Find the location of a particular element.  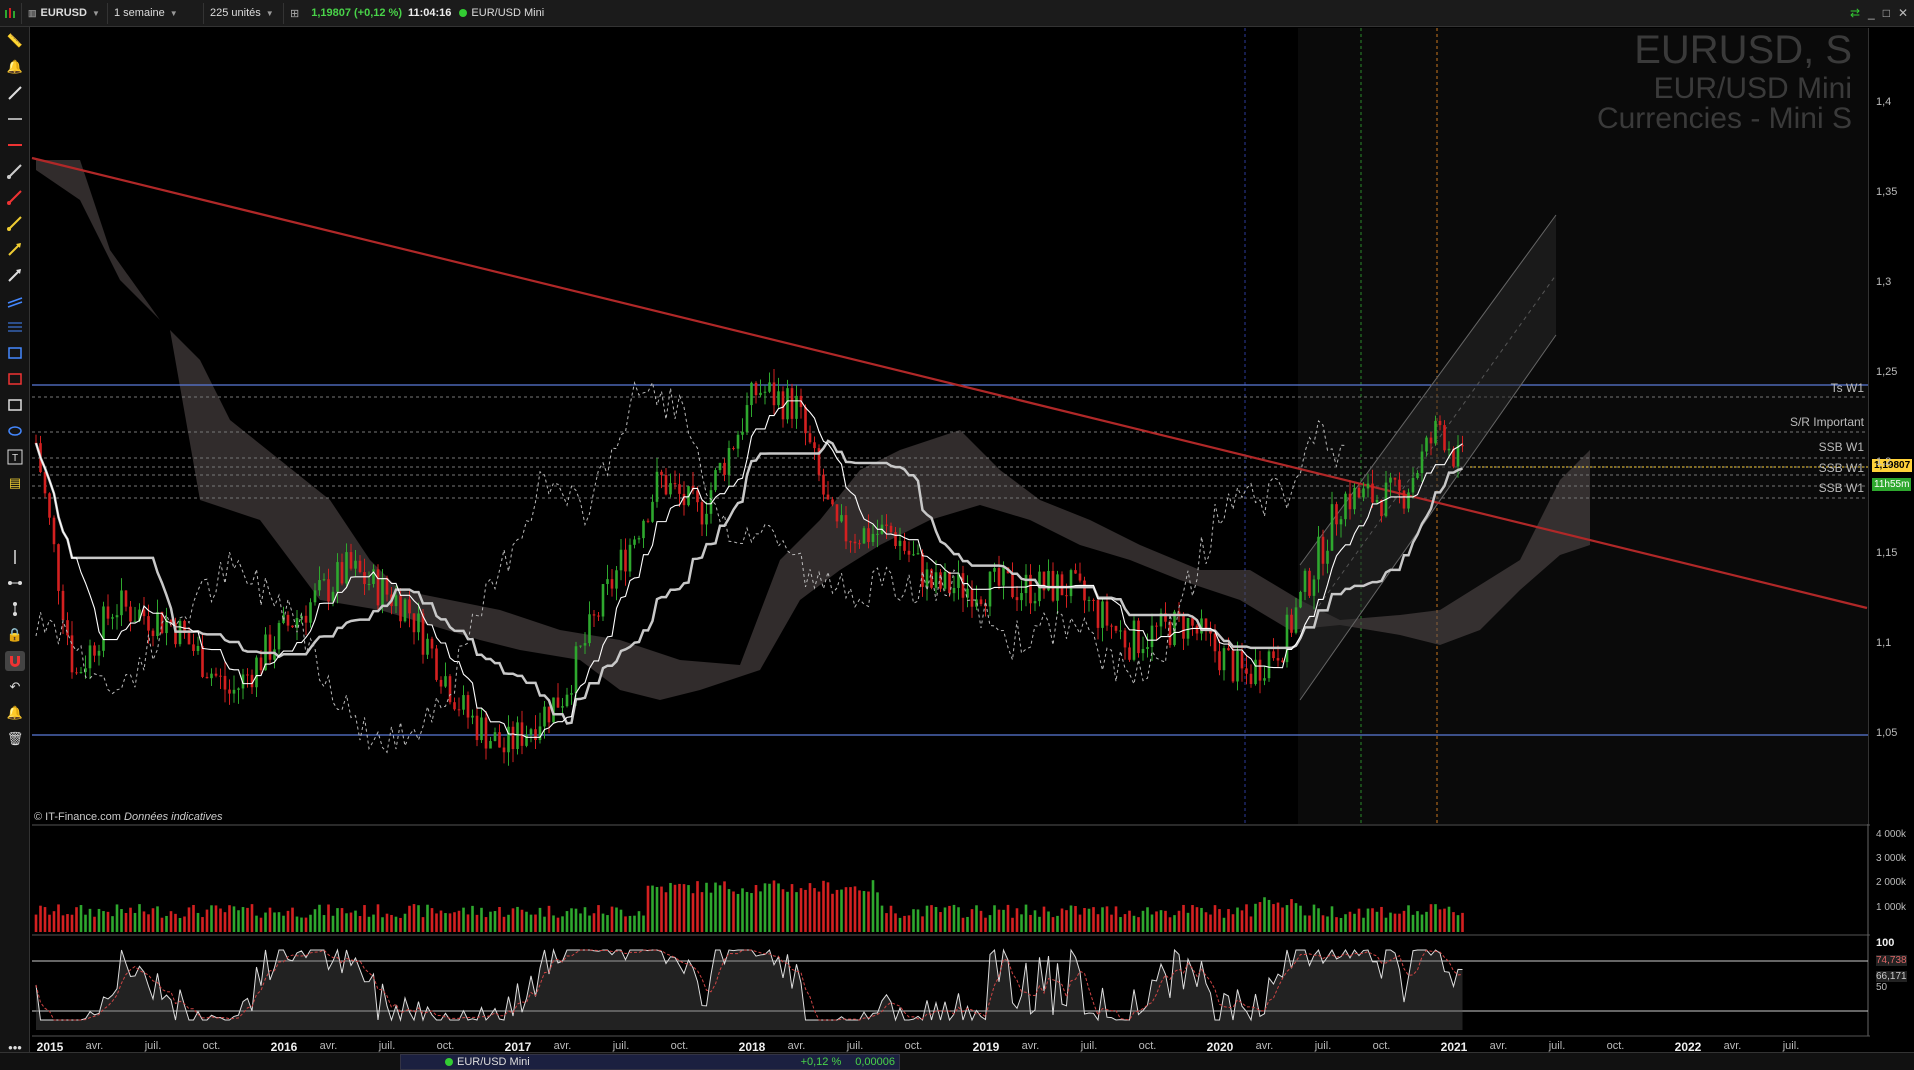

status-instrument: EUR/USD Mini is located at coordinates (493, 1062).